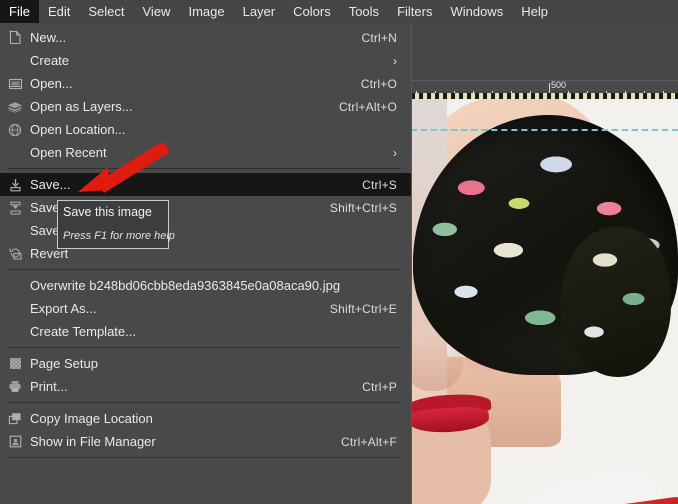  I want to click on menubar-item-layer: Layer, so click(259, 11).